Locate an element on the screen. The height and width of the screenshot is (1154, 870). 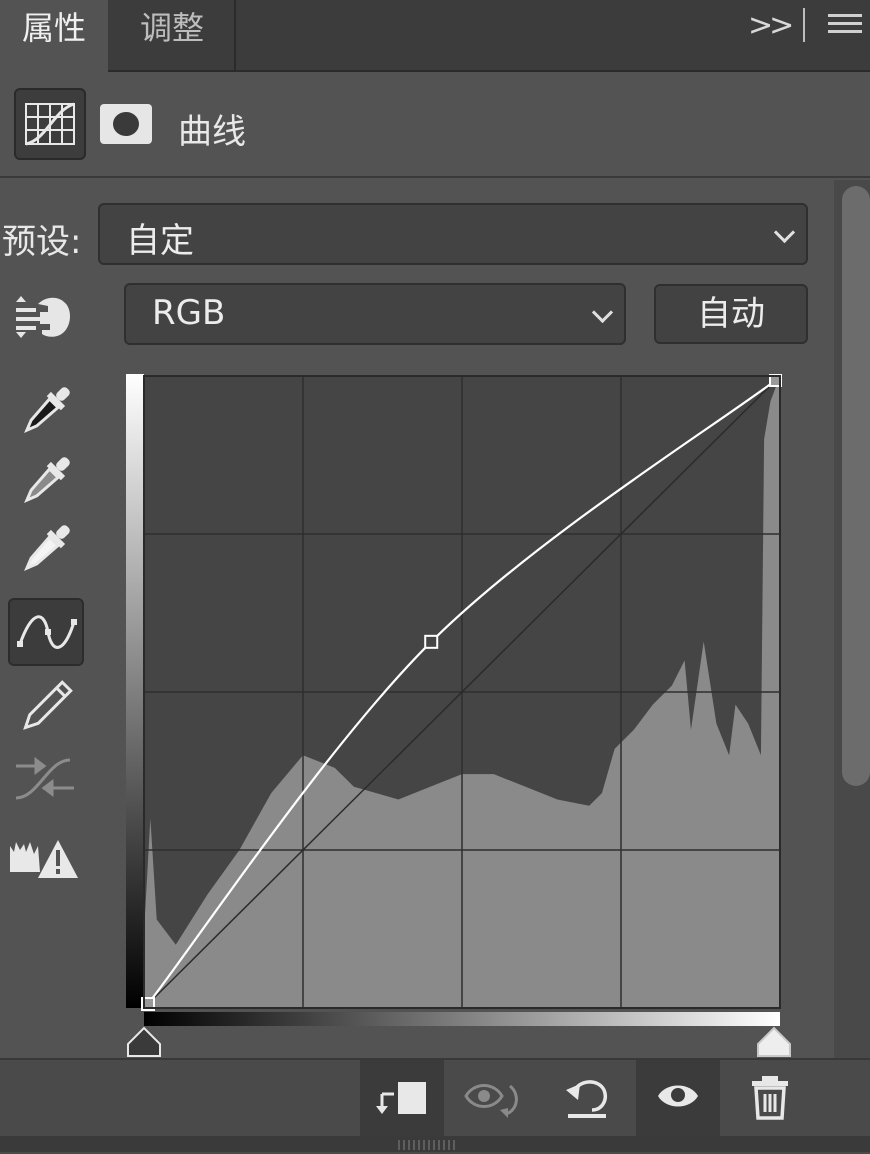
curve-control-point is located at coordinates (431, 641).